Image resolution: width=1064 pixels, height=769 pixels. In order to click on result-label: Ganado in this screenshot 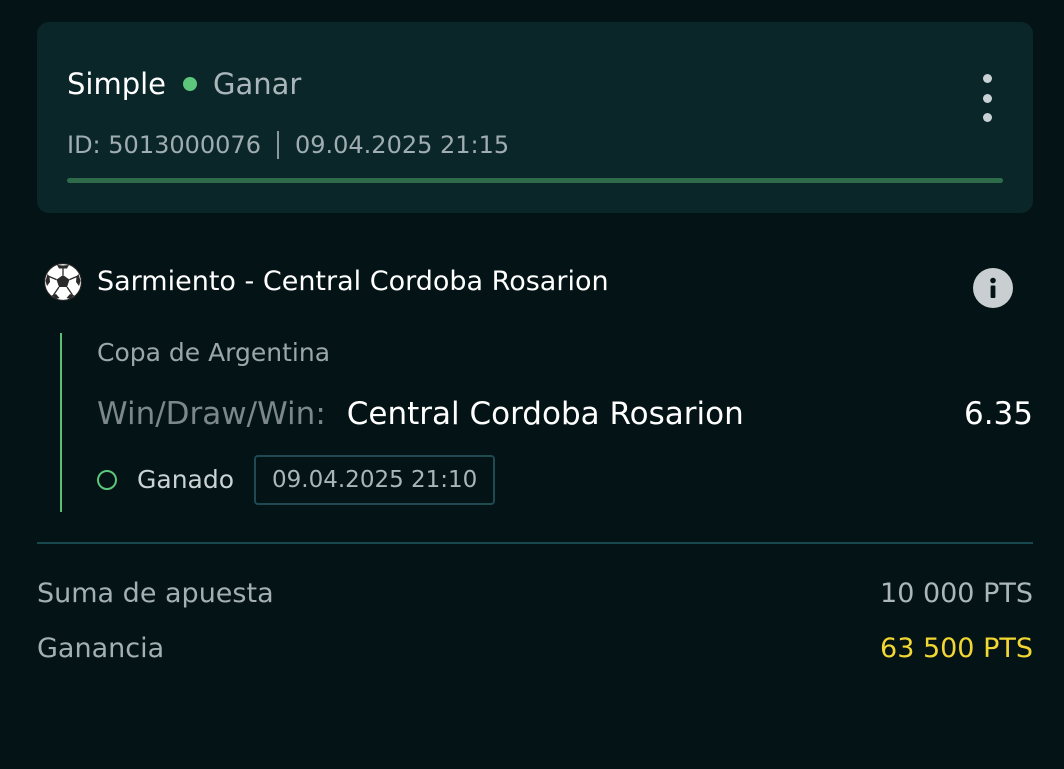, I will do `click(186, 479)`.